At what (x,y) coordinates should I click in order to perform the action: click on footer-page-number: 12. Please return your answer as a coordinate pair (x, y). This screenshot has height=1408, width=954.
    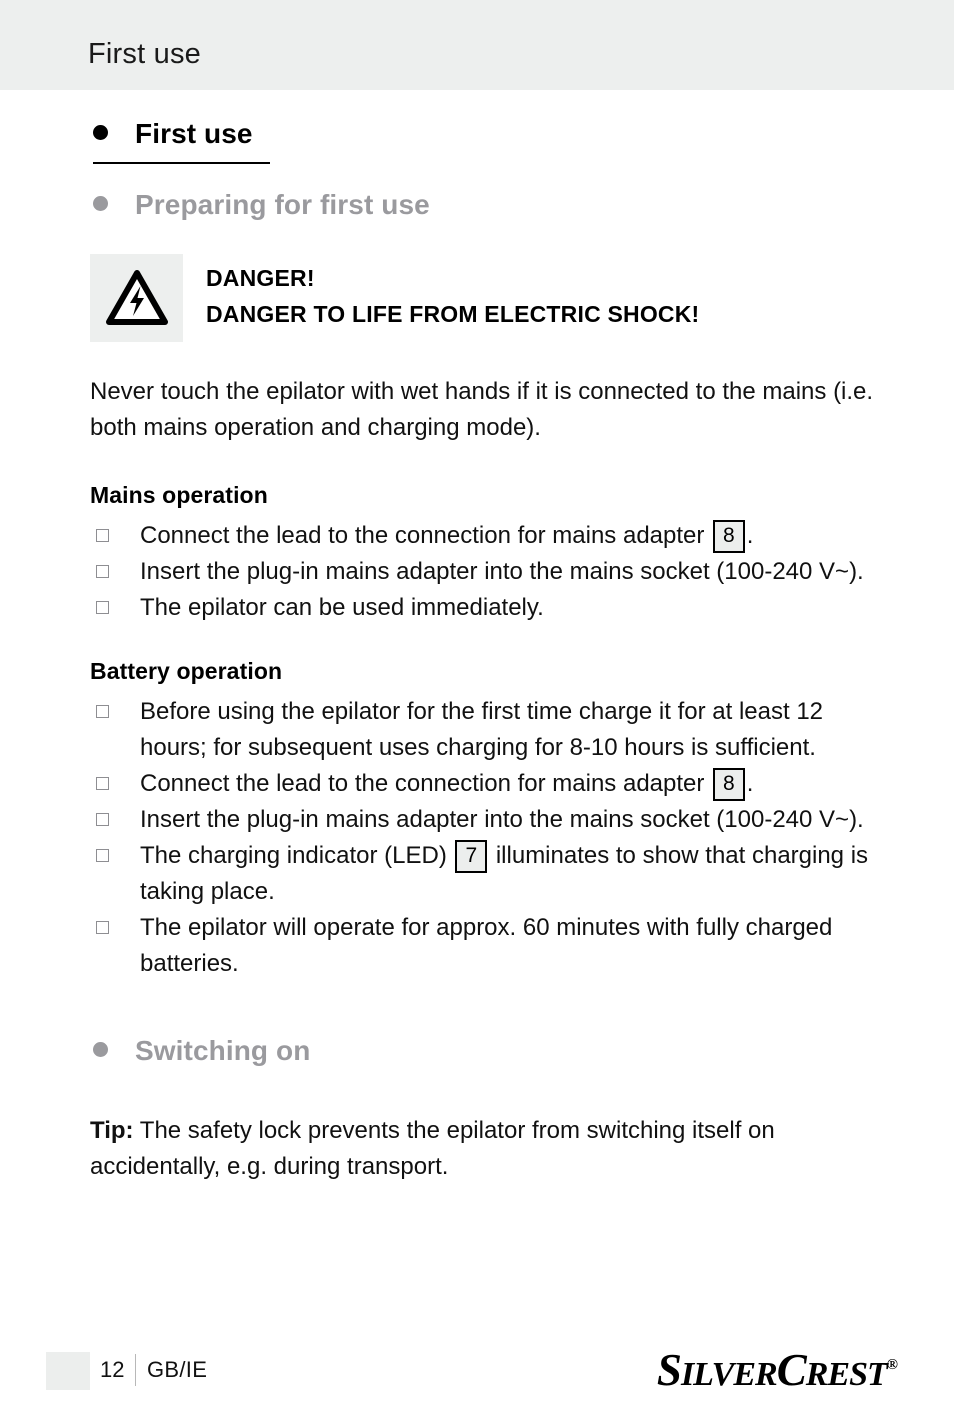
    Looking at the image, I should click on (112, 1369).